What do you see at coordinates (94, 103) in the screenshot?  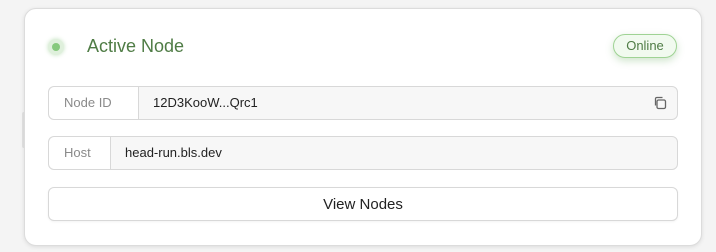 I see `node-id-label: Node ID` at bounding box center [94, 103].